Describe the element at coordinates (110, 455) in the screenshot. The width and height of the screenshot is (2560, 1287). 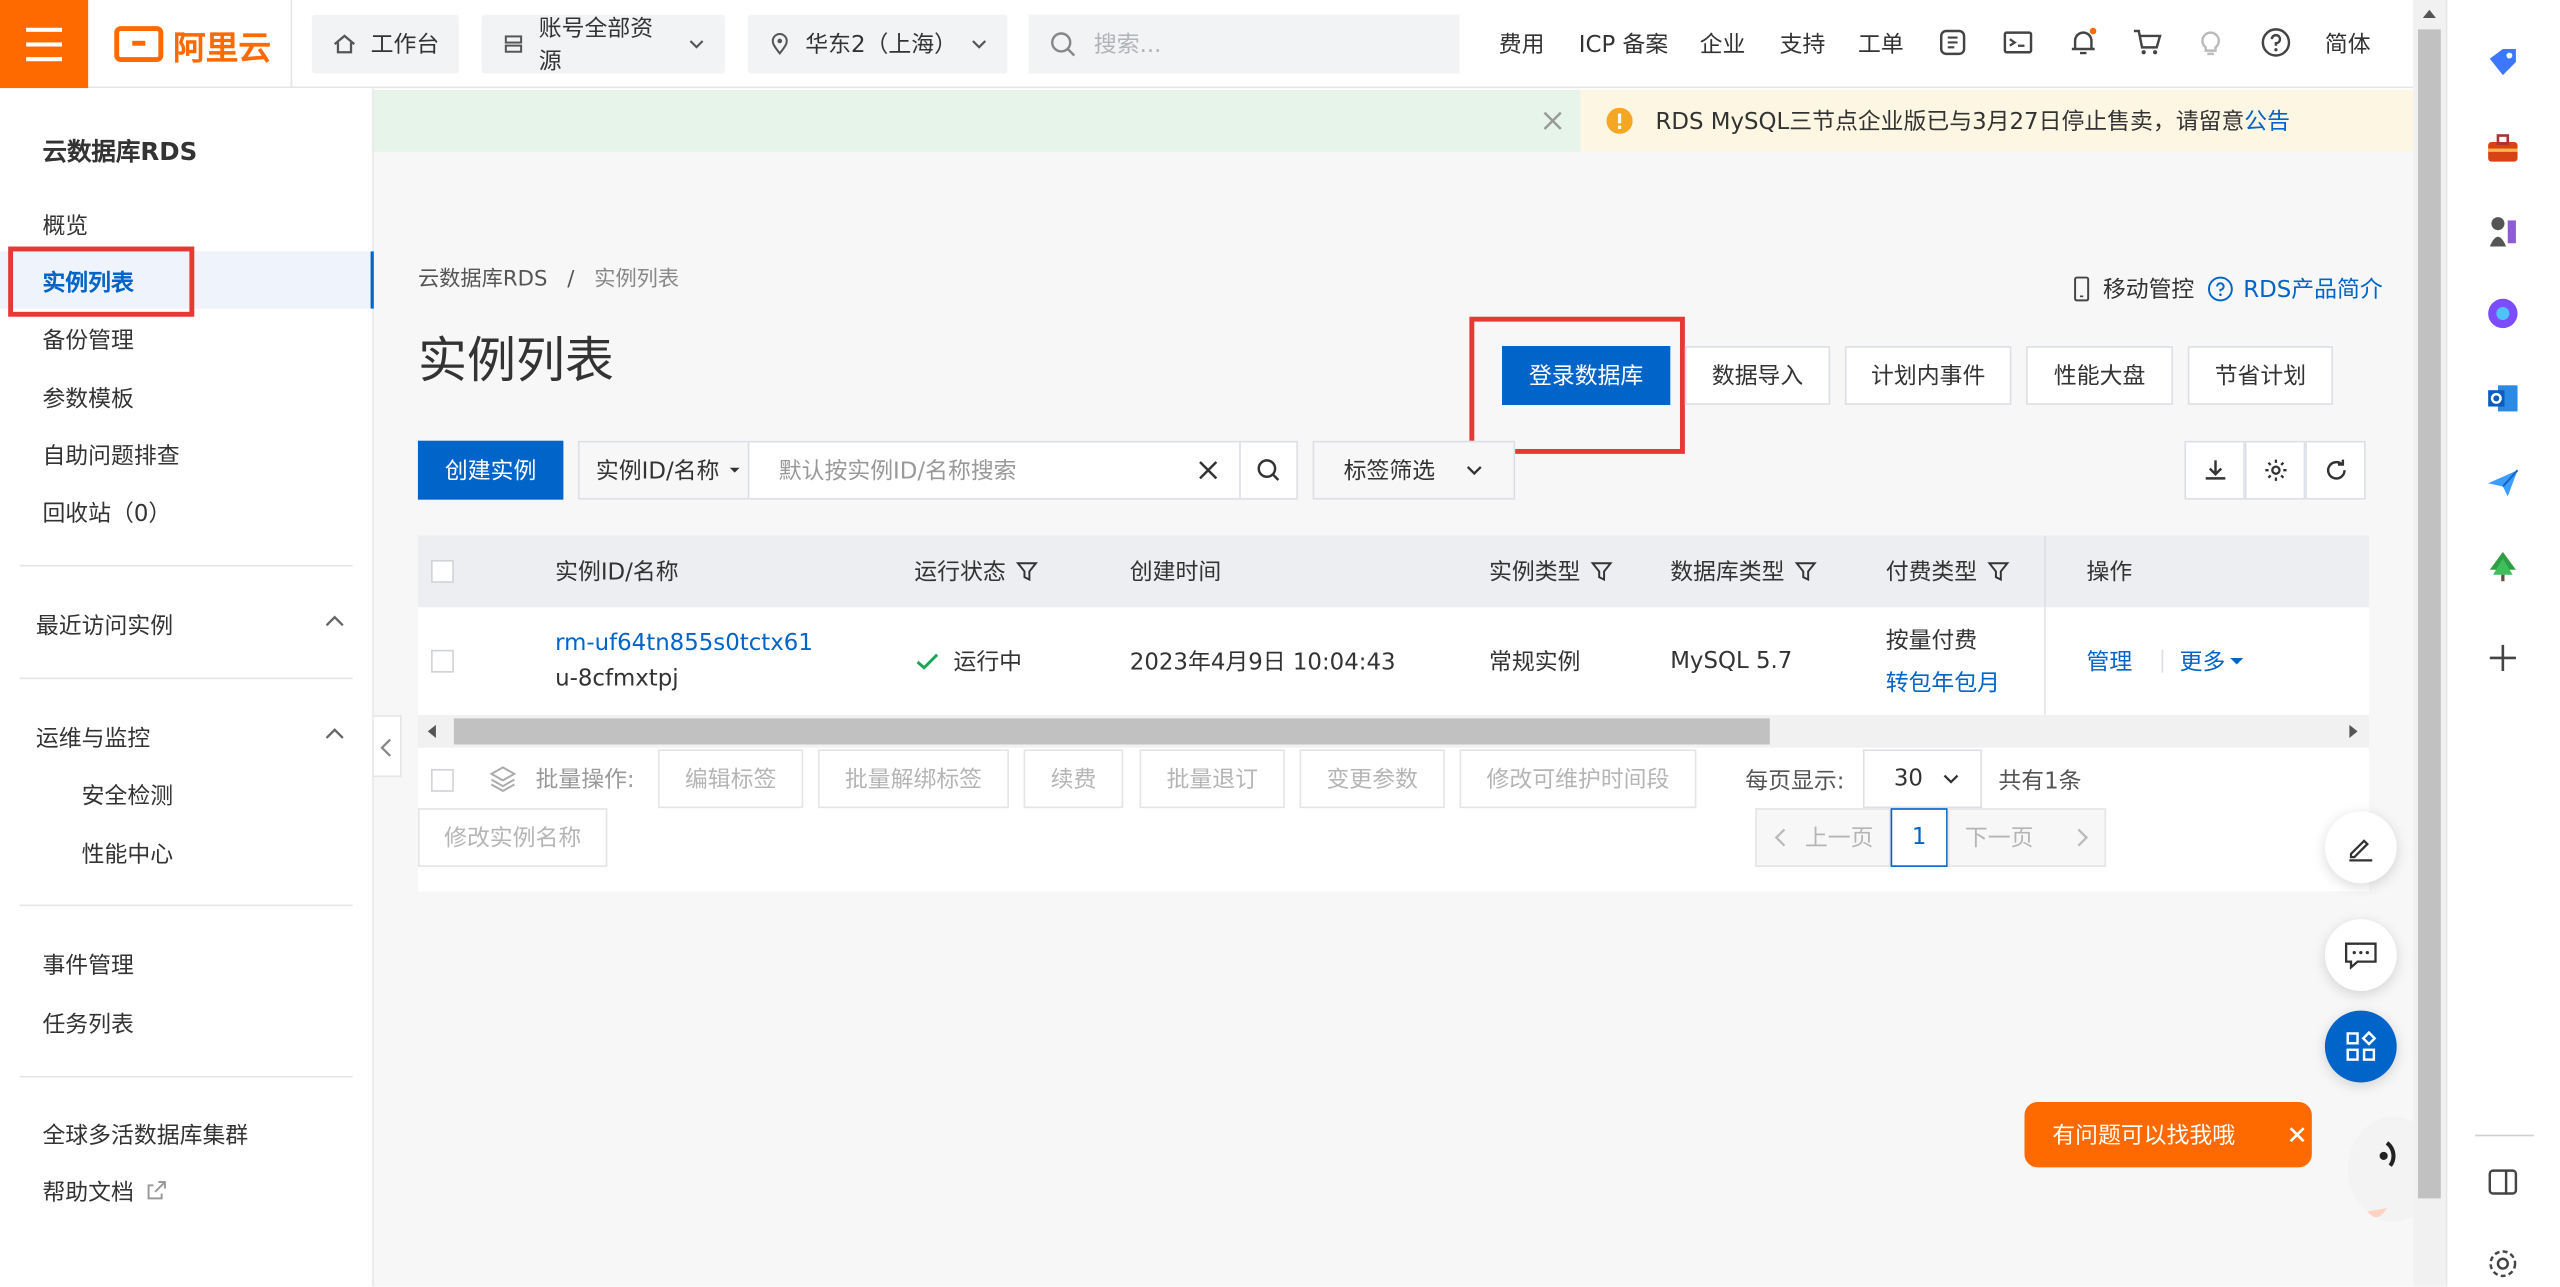
I see `sidebar-item-troubleshoot: 自助问题排查` at that location.